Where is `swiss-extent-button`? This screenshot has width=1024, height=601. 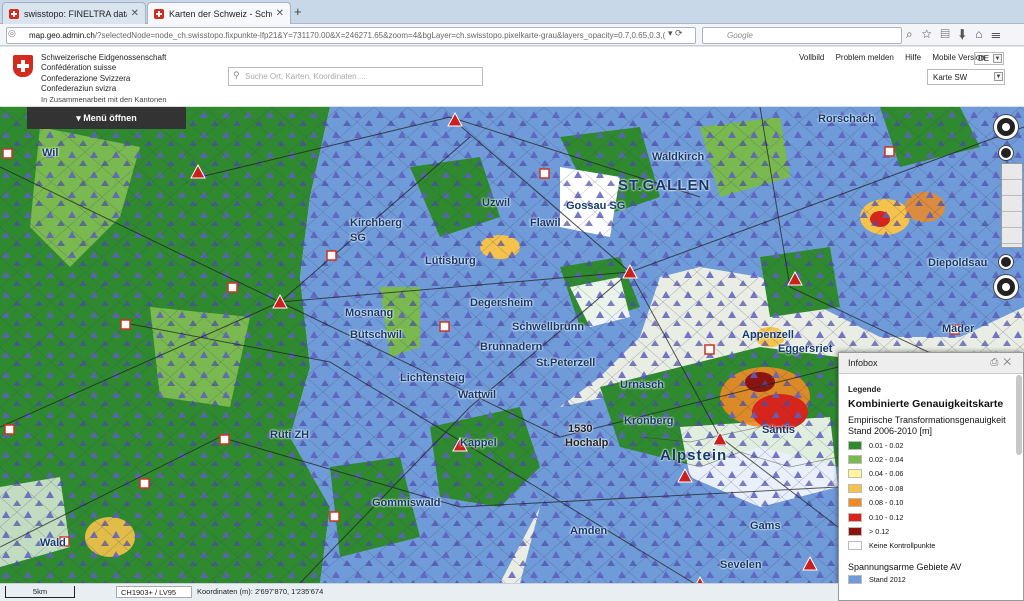 swiss-extent-button is located at coordinates (1006, 287).